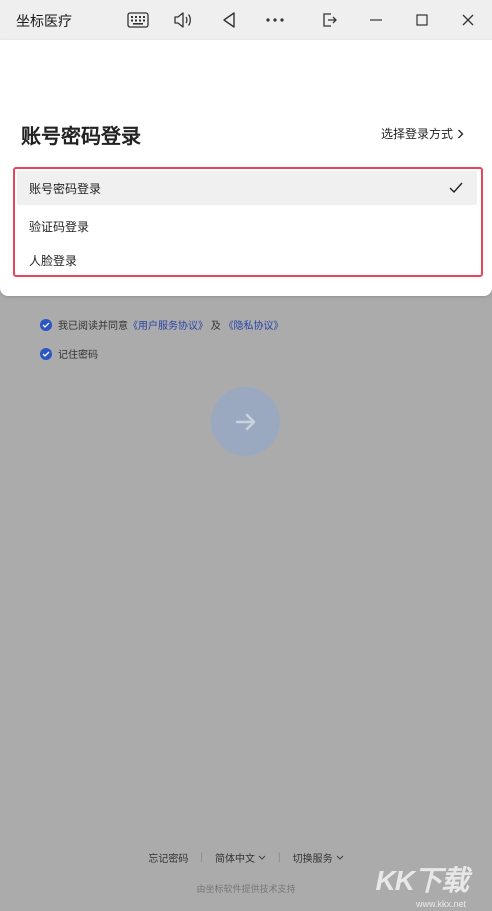  I want to click on menu-item-code-login: 验证码登录, so click(247, 226).